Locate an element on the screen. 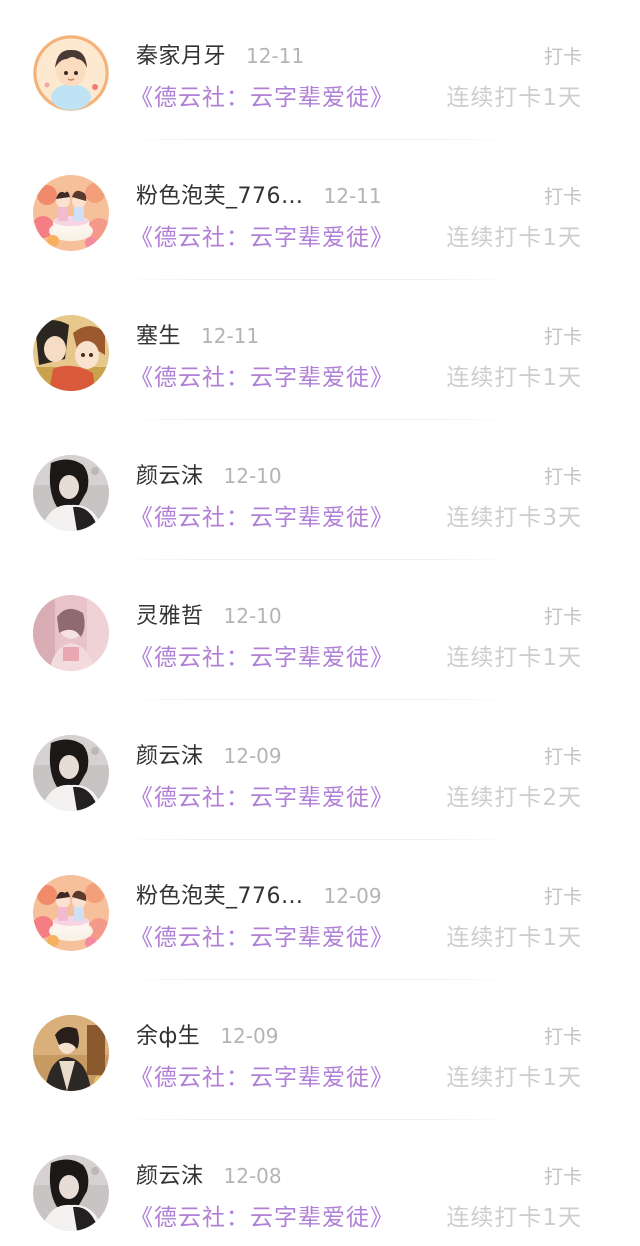 Image resolution: width=640 pixels, height=1246 pixels. streak-count: 连续打卡2天 is located at coordinates (514, 798).